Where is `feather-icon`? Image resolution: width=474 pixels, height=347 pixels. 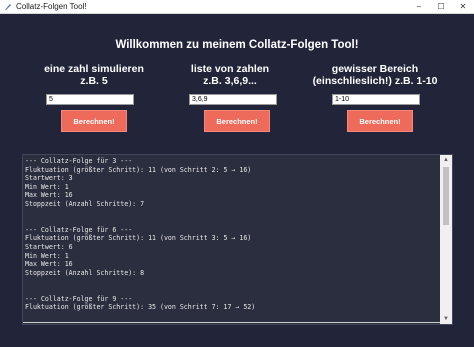 feather-icon is located at coordinates (8, 7).